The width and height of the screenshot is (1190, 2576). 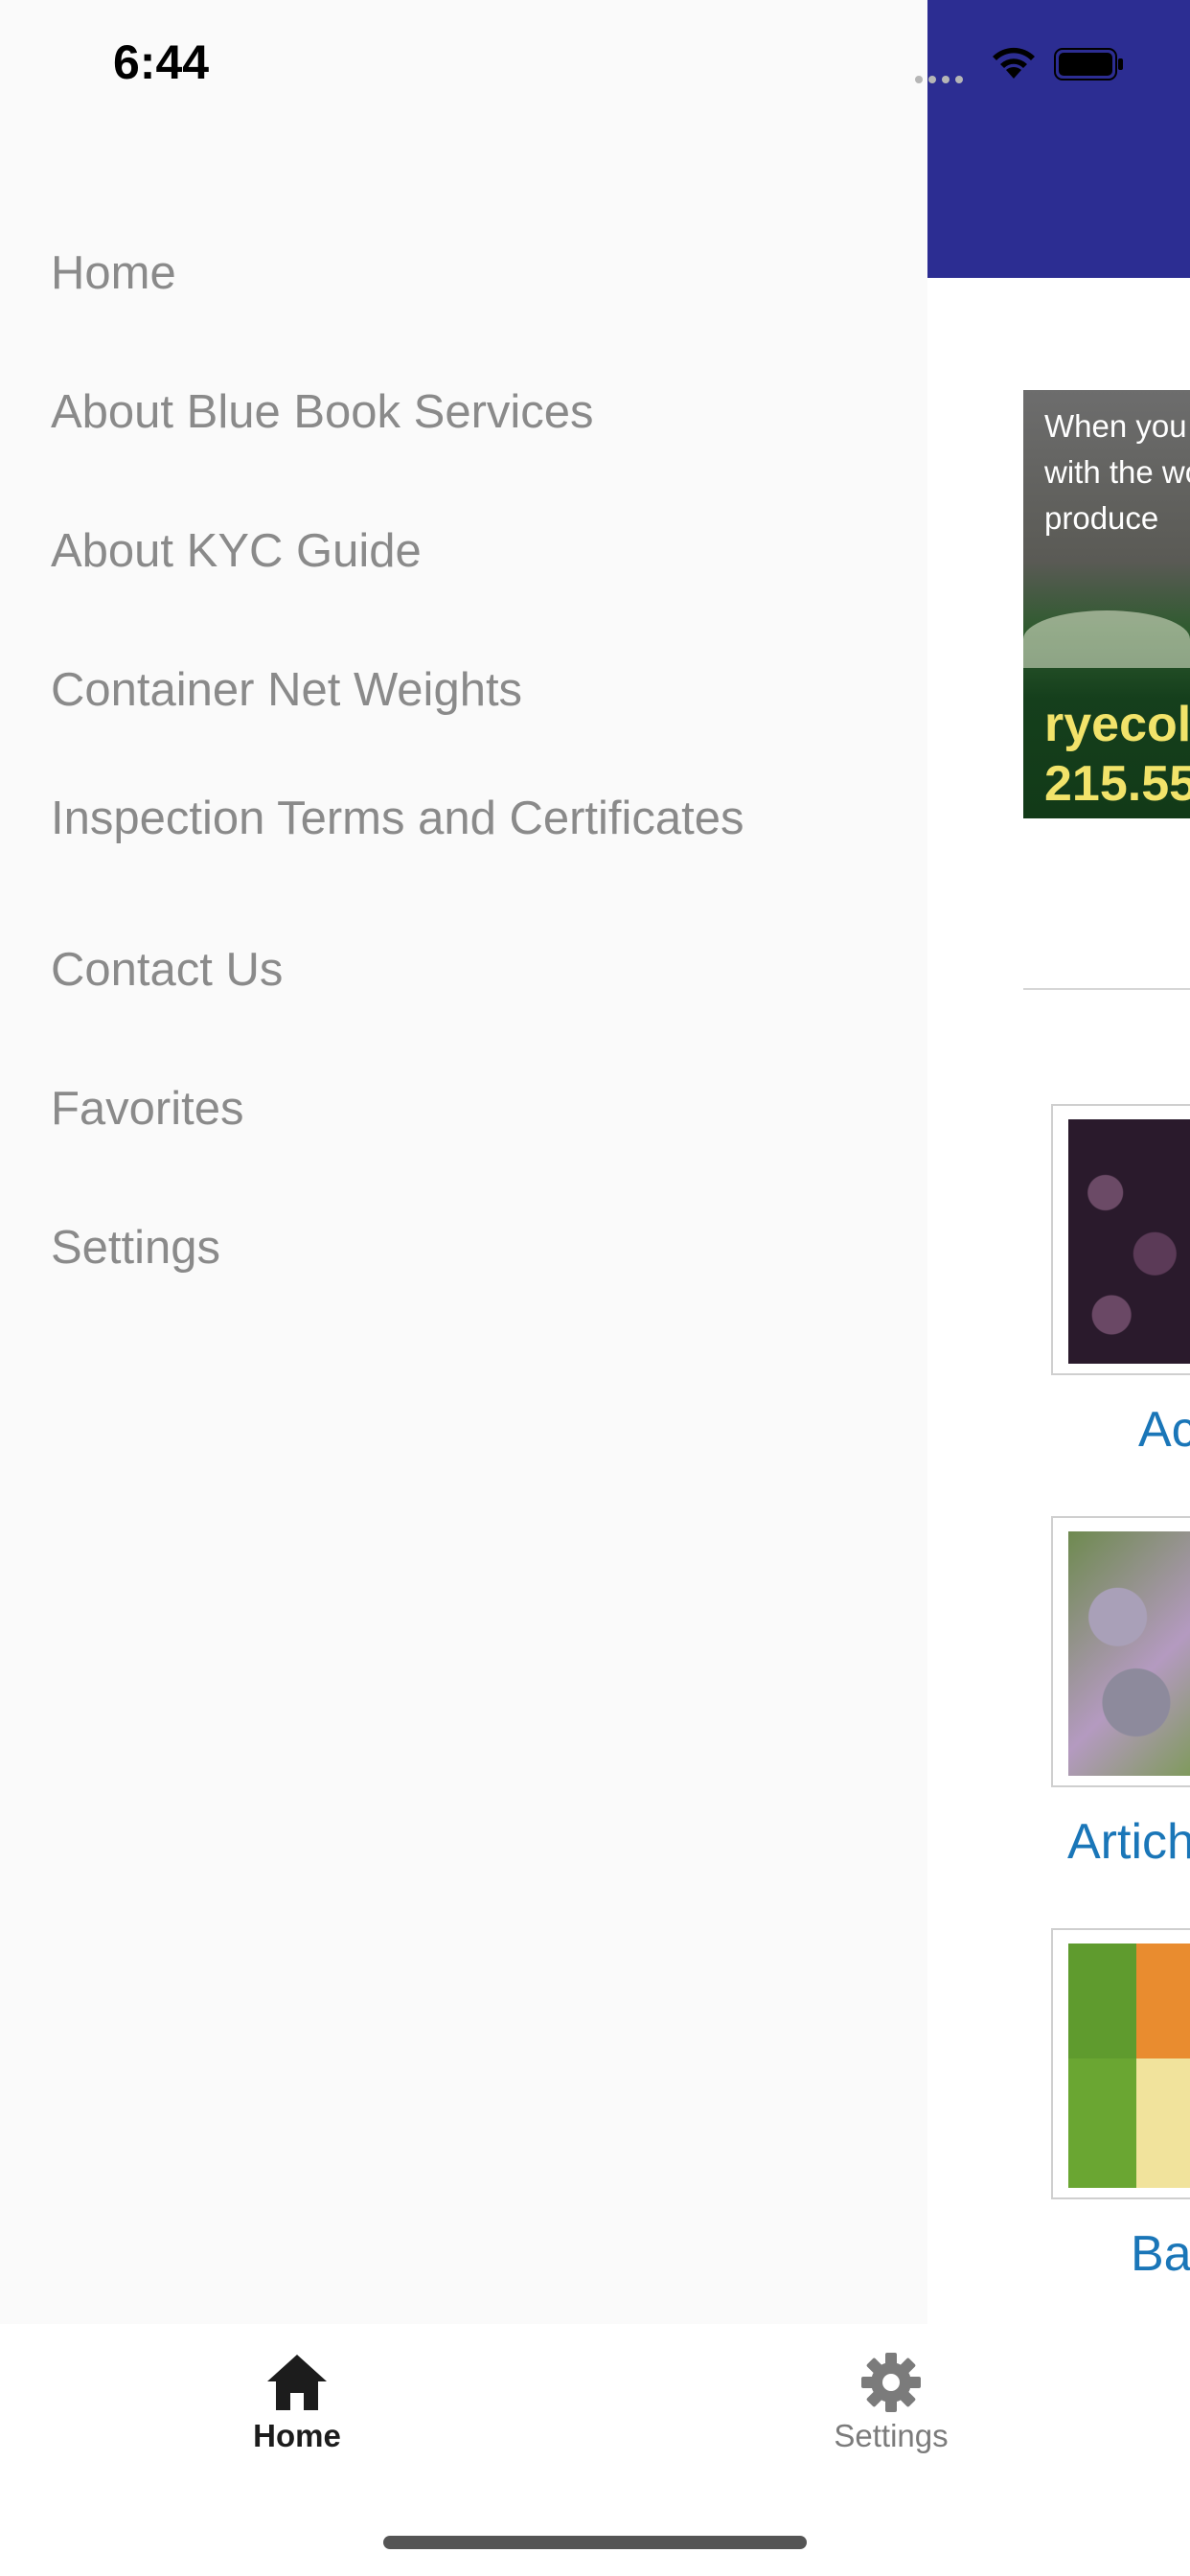 I want to click on product-card-title: Artich, so click(x=1129, y=1842).